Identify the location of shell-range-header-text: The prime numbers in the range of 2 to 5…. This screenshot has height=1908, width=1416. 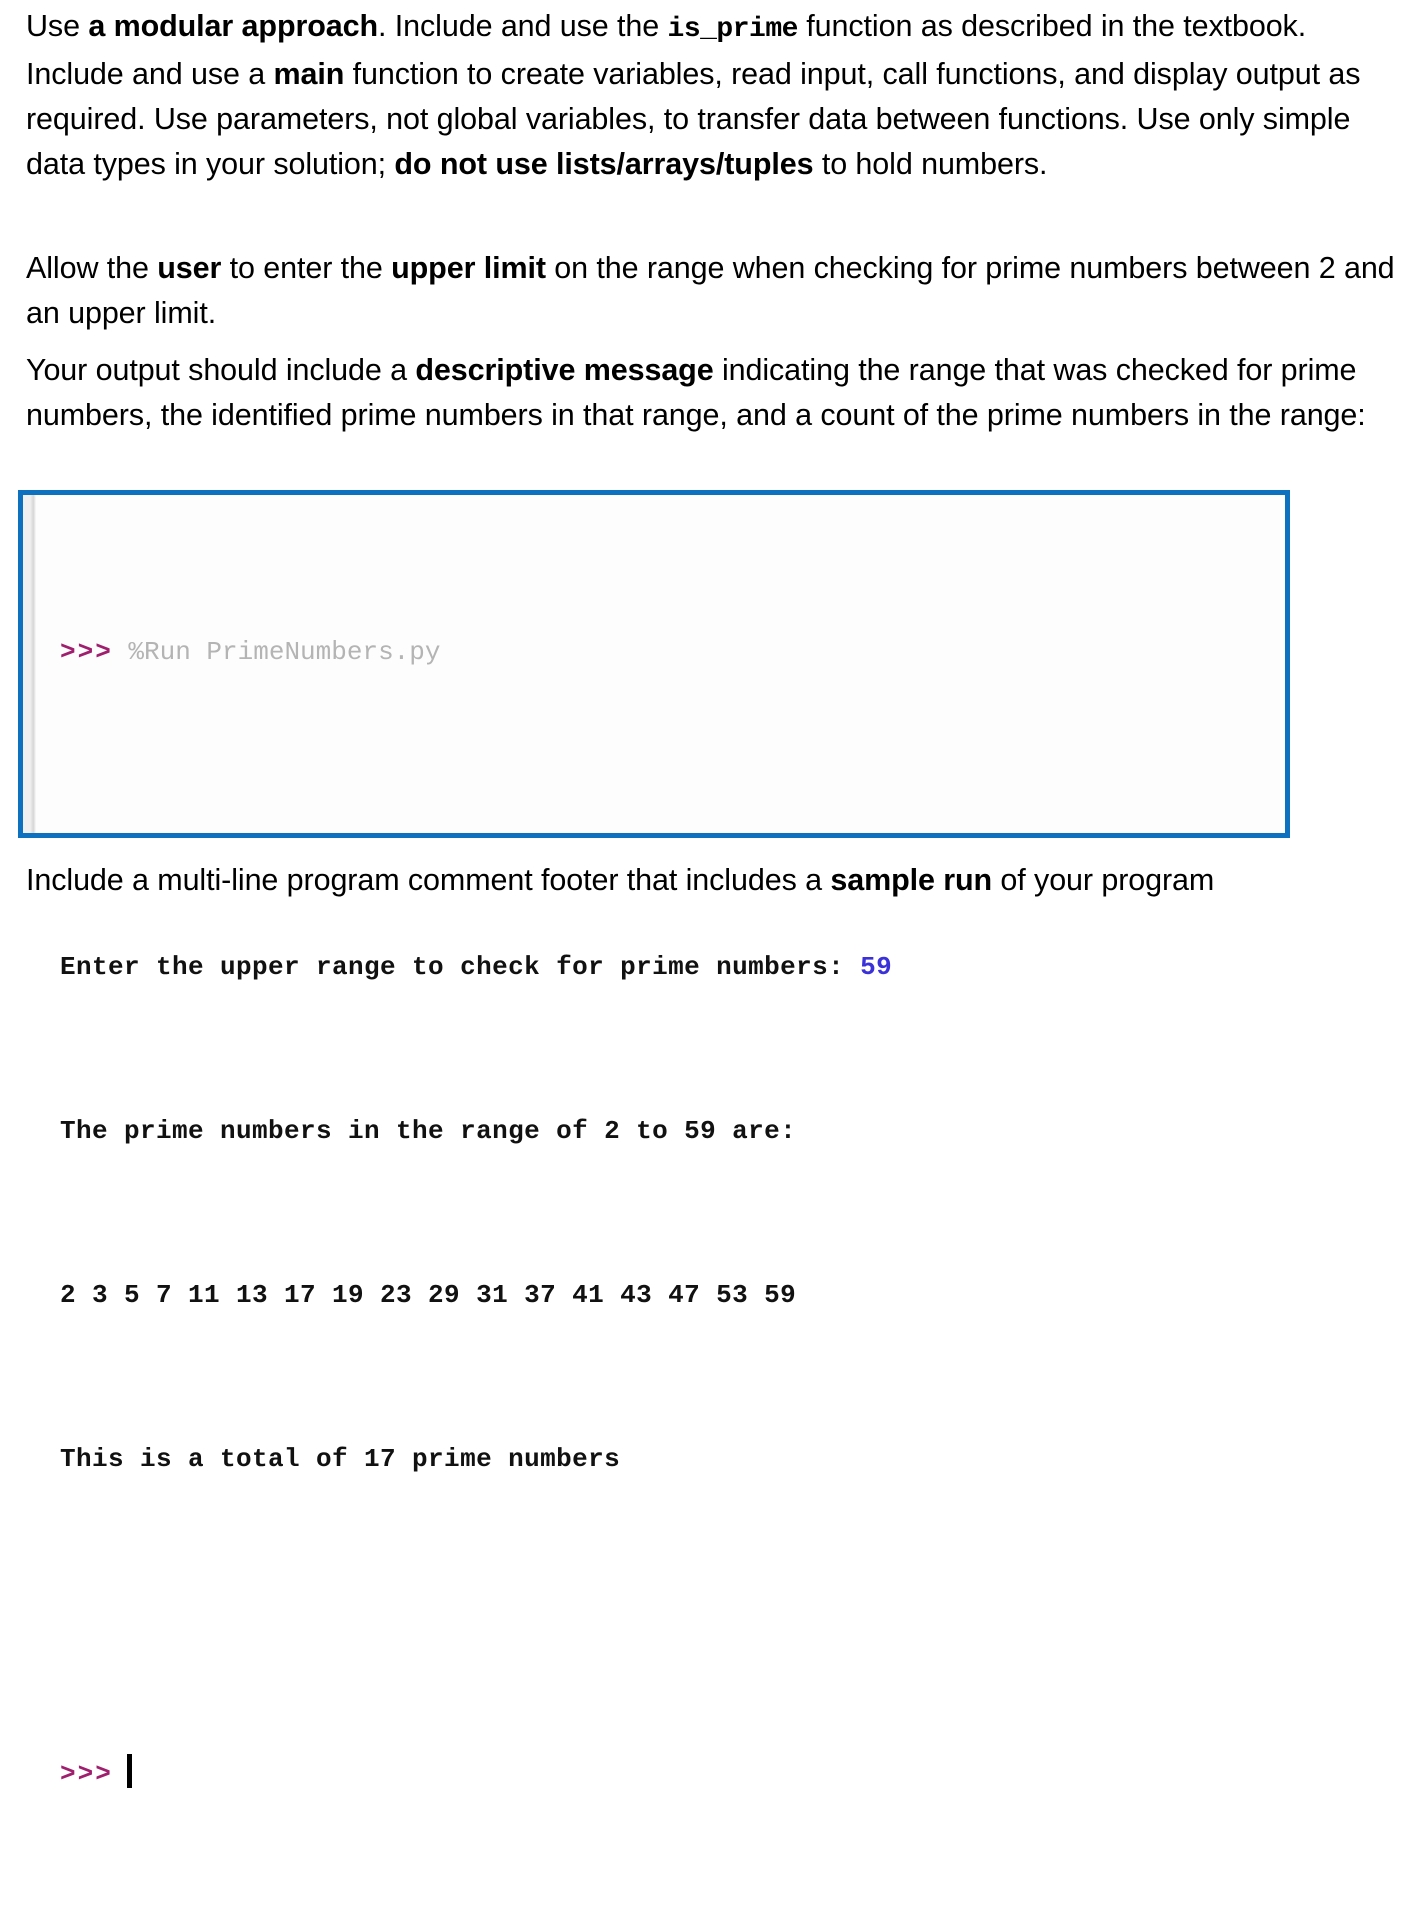
(428, 1131).